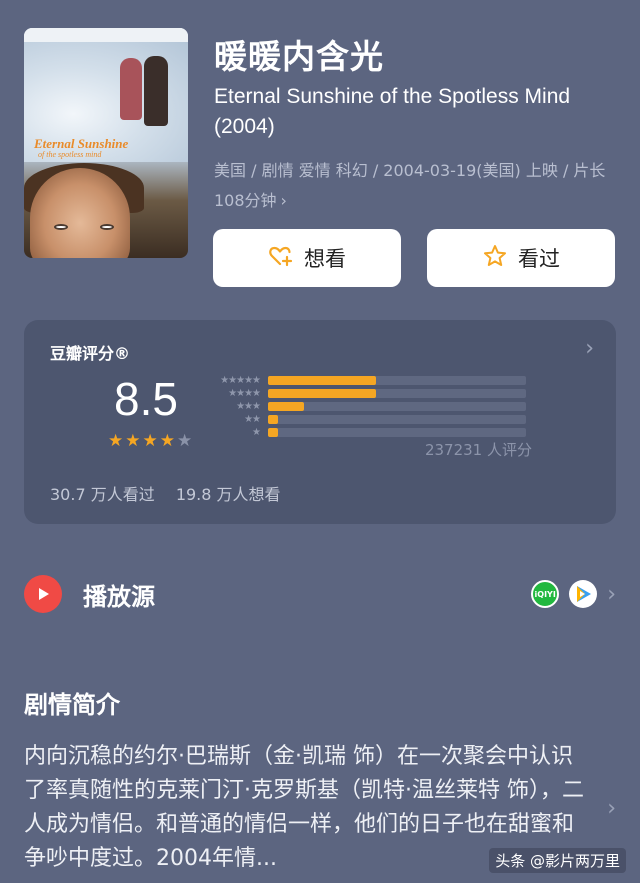 This screenshot has width=640, height=883. Describe the element at coordinates (165, 493) in the screenshot. I see `rating-stats: 30.7 万人看过 19.8 万人想看` at that location.